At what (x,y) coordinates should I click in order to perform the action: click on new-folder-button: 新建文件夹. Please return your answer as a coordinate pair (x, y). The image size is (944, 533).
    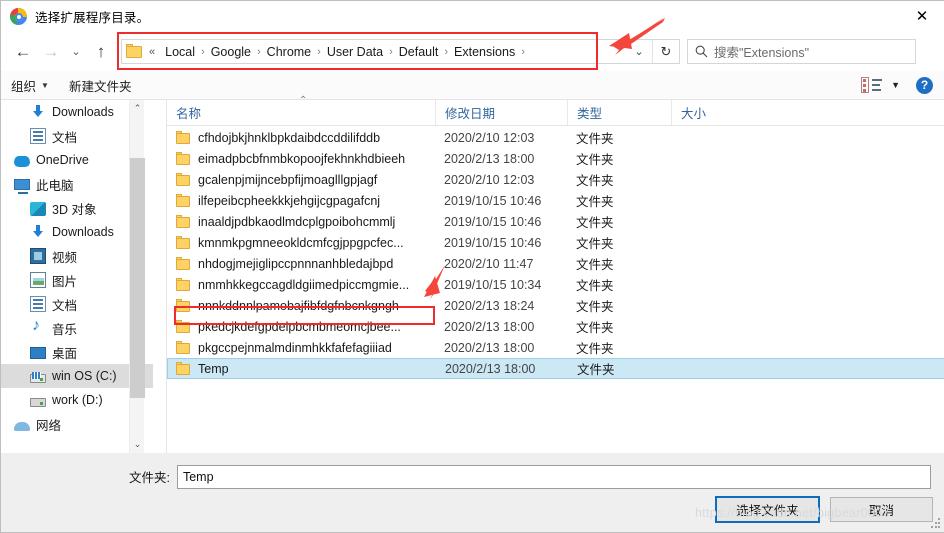
    Looking at the image, I should click on (100, 85).